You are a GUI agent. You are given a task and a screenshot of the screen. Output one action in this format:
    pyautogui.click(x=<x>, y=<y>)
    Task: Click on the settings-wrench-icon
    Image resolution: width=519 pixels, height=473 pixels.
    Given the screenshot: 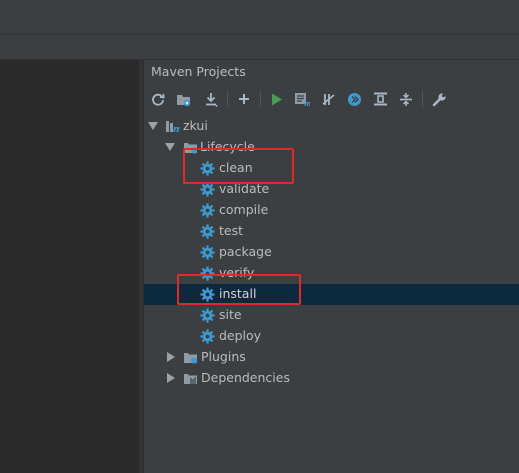 What is the action you would take?
    pyautogui.click(x=439, y=99)
    